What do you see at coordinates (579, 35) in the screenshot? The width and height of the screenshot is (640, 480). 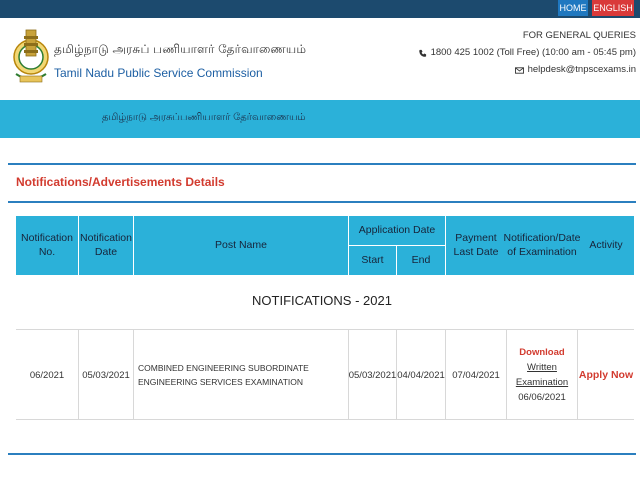 I see `queries-heading: FOR GENERAL QUERIES` at bounding box center [579, 35].